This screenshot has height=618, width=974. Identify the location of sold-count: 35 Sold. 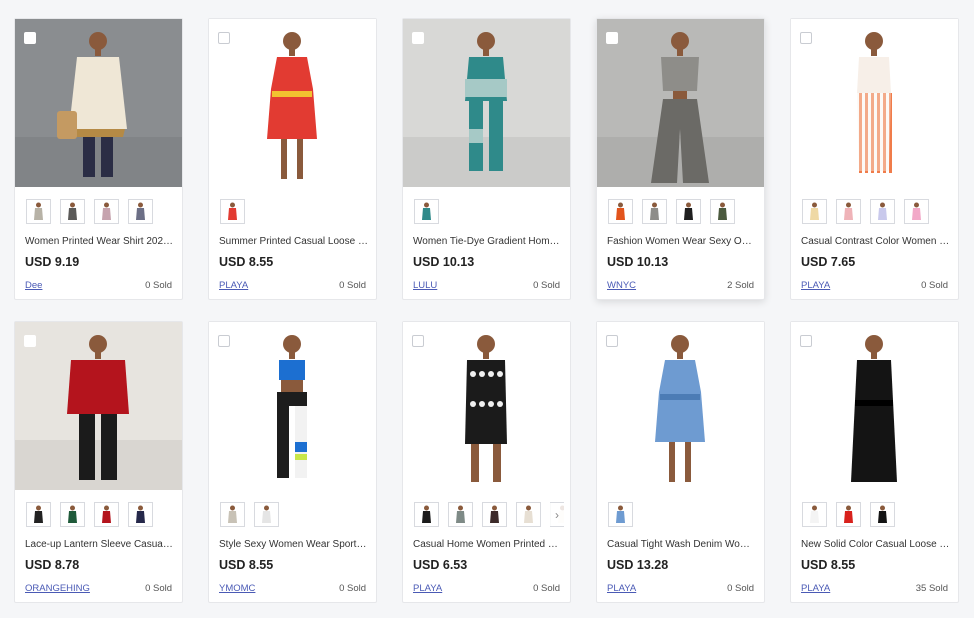
(931, 588).